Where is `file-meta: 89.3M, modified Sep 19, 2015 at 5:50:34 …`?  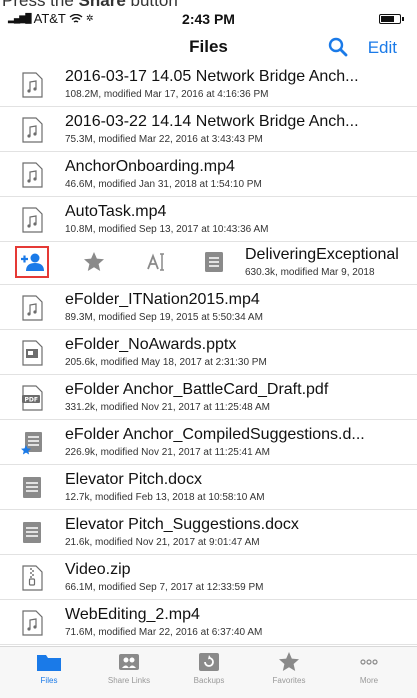
file-meta: 89.3M, modified Sep 19, 2015 at 5:50:34 … is located at coordinates (164, 317).